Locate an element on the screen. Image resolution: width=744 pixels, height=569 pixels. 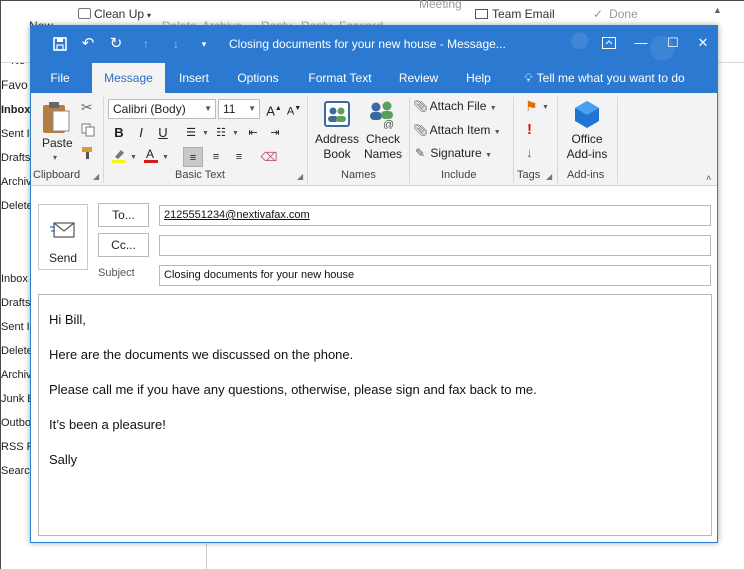
attach-file-label: Attach File is located at coordinates (458, 106).